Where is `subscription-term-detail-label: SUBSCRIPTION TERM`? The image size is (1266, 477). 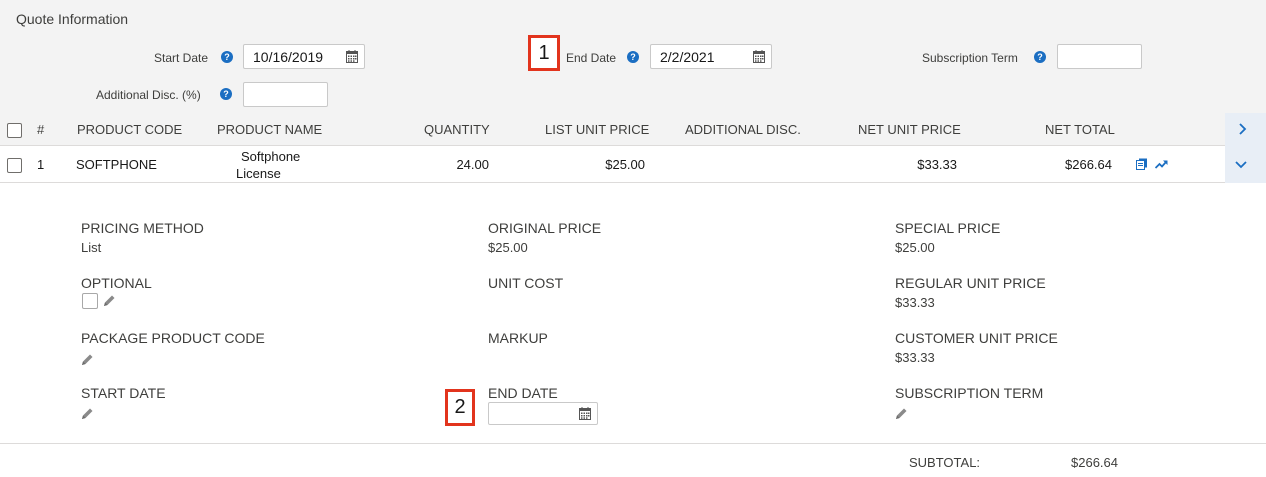
subscription-term-detail-label: SUBSCRIPTION TERM is located at coordinates (969, 393).